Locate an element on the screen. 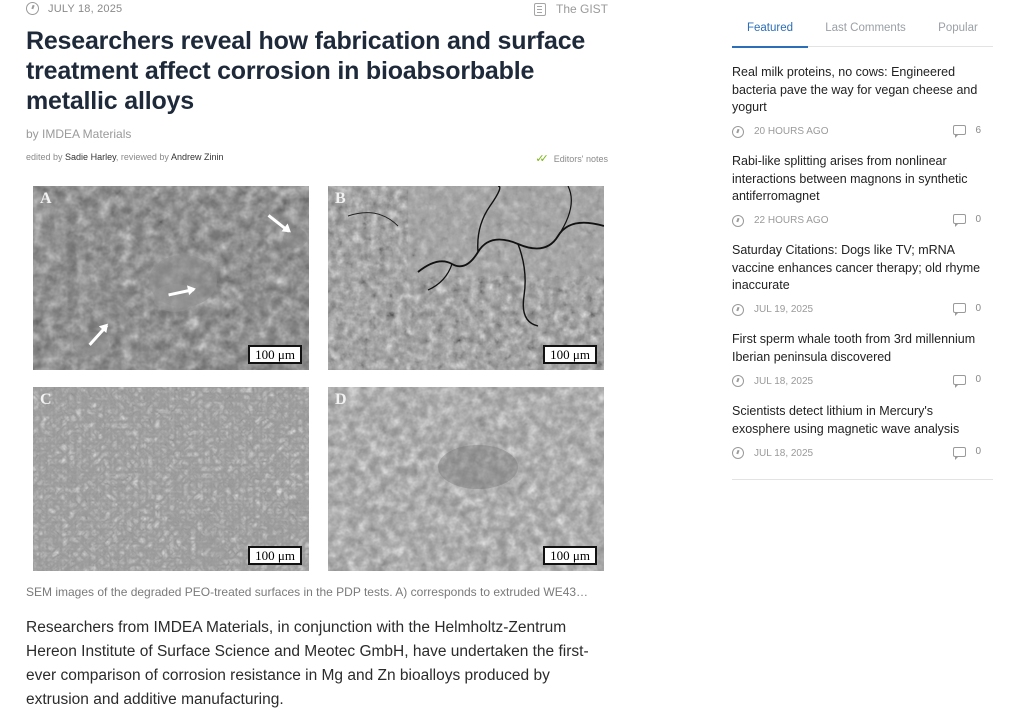 This screenshot has width=1024, height=712. article-date-text: JULY 18, 2025 is located at coordinates (85, 8).